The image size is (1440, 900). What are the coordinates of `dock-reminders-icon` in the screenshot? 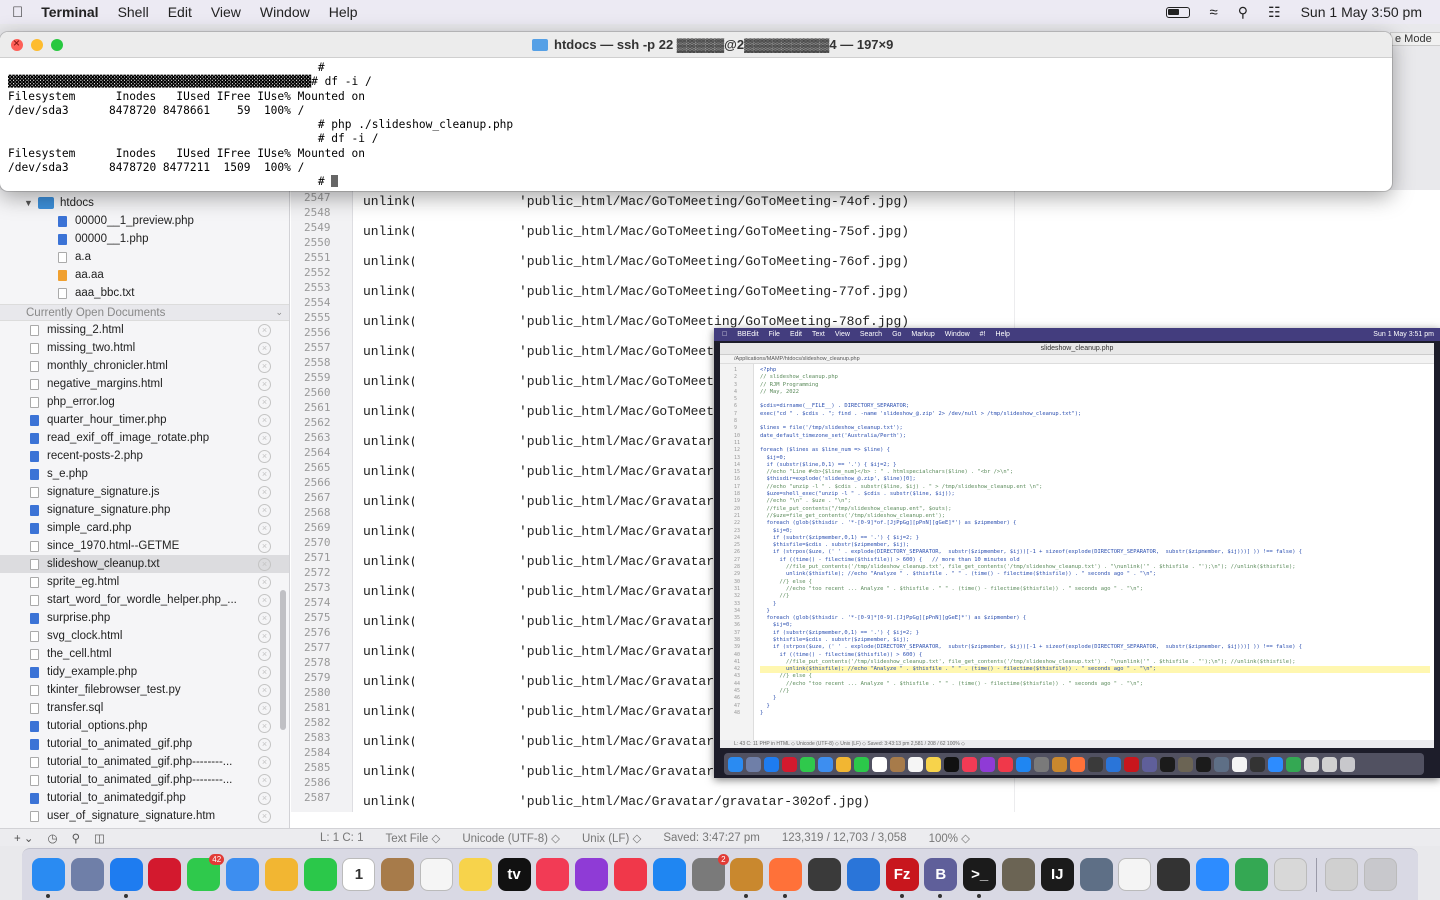 It's located at (436, 874).